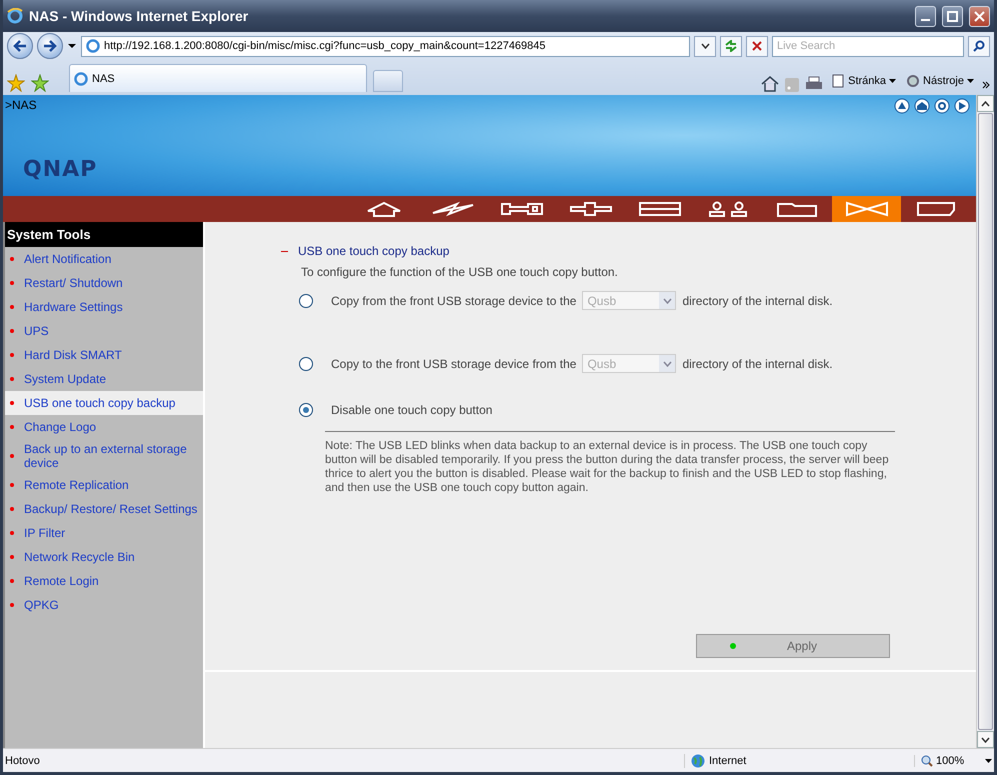 The width and height of the screenshot is (997, 775). I want to click on logo: QNAP, so click(60, 169).